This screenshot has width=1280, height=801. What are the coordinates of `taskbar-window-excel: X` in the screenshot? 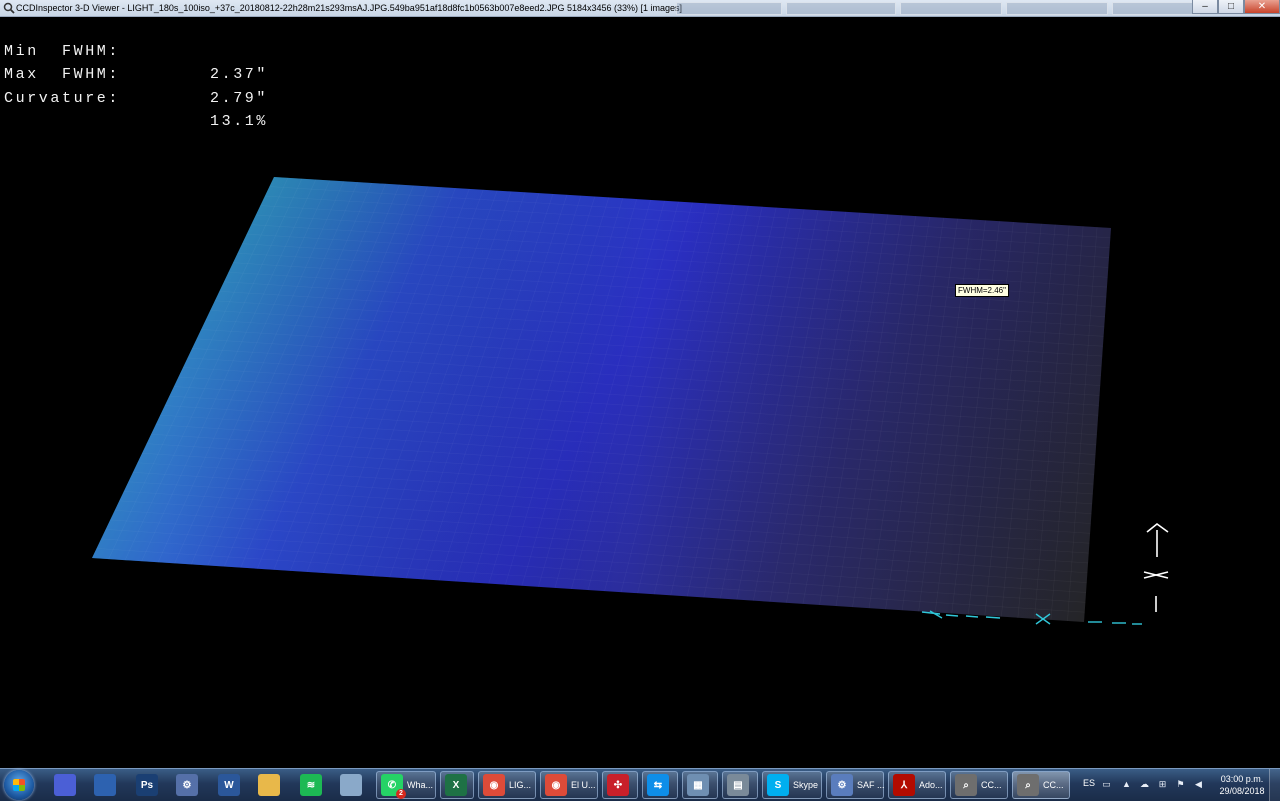 It's located at (457, 785).